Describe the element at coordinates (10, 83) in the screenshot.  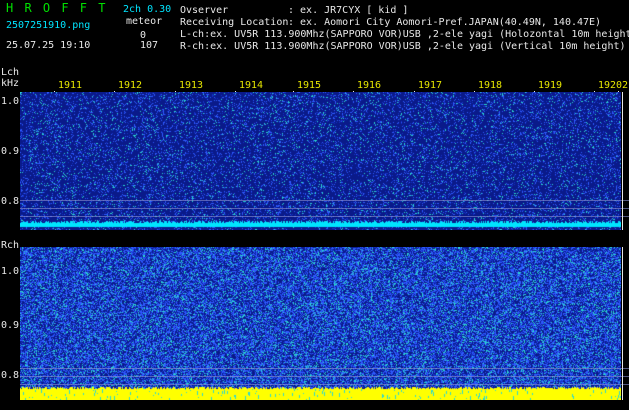
I see `lch-unit: kHz` at that location.